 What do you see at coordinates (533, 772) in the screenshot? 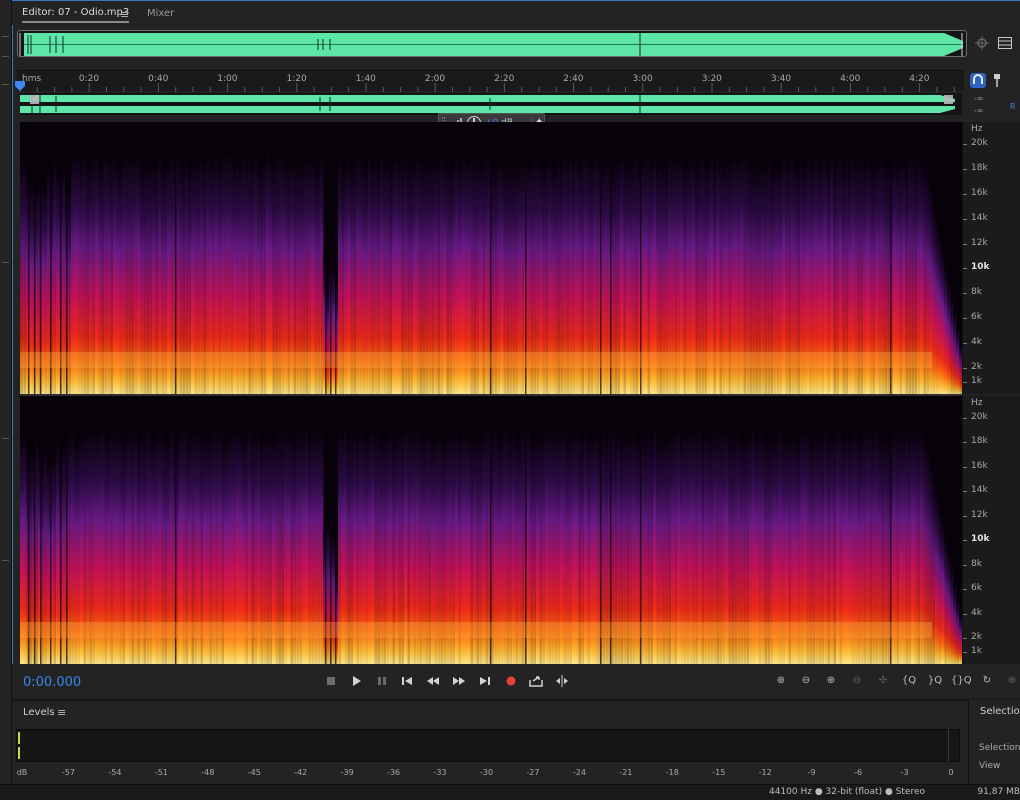
I see `level-scale-label: -27` at bounding box center [533, 772].